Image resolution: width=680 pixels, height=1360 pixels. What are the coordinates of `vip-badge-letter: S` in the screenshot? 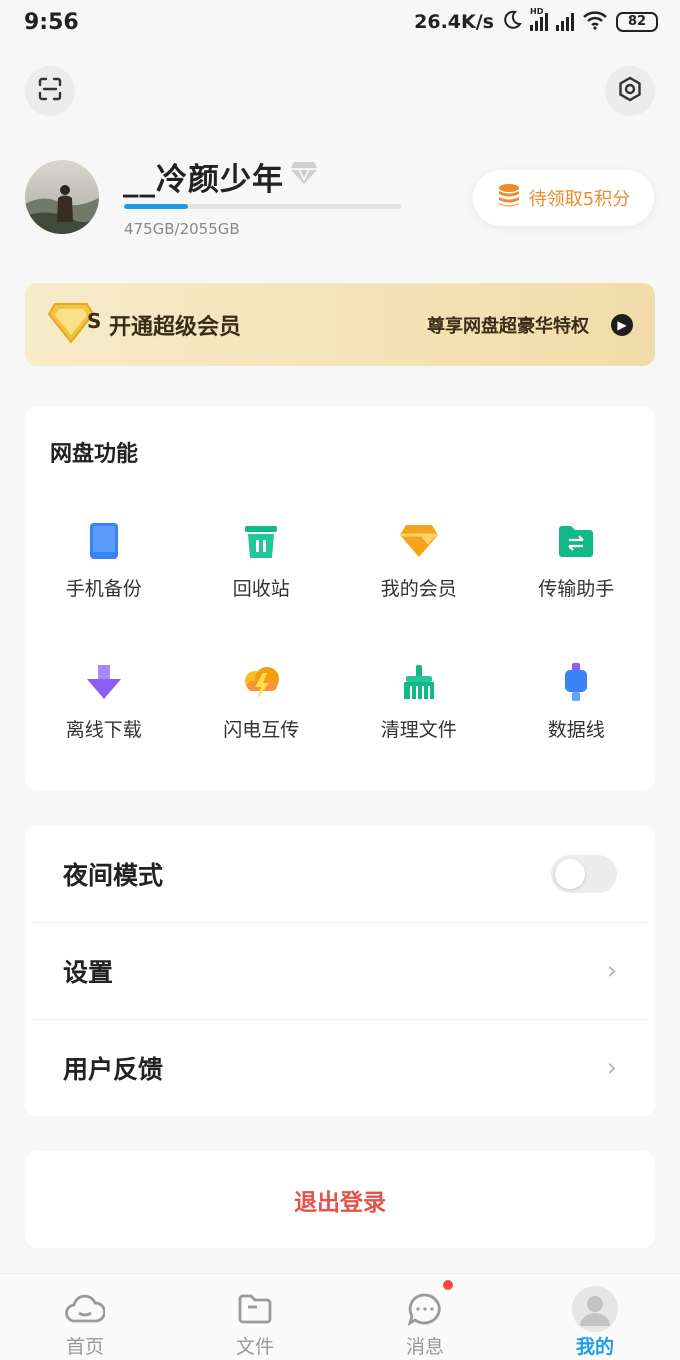 It's located at (94, 321).